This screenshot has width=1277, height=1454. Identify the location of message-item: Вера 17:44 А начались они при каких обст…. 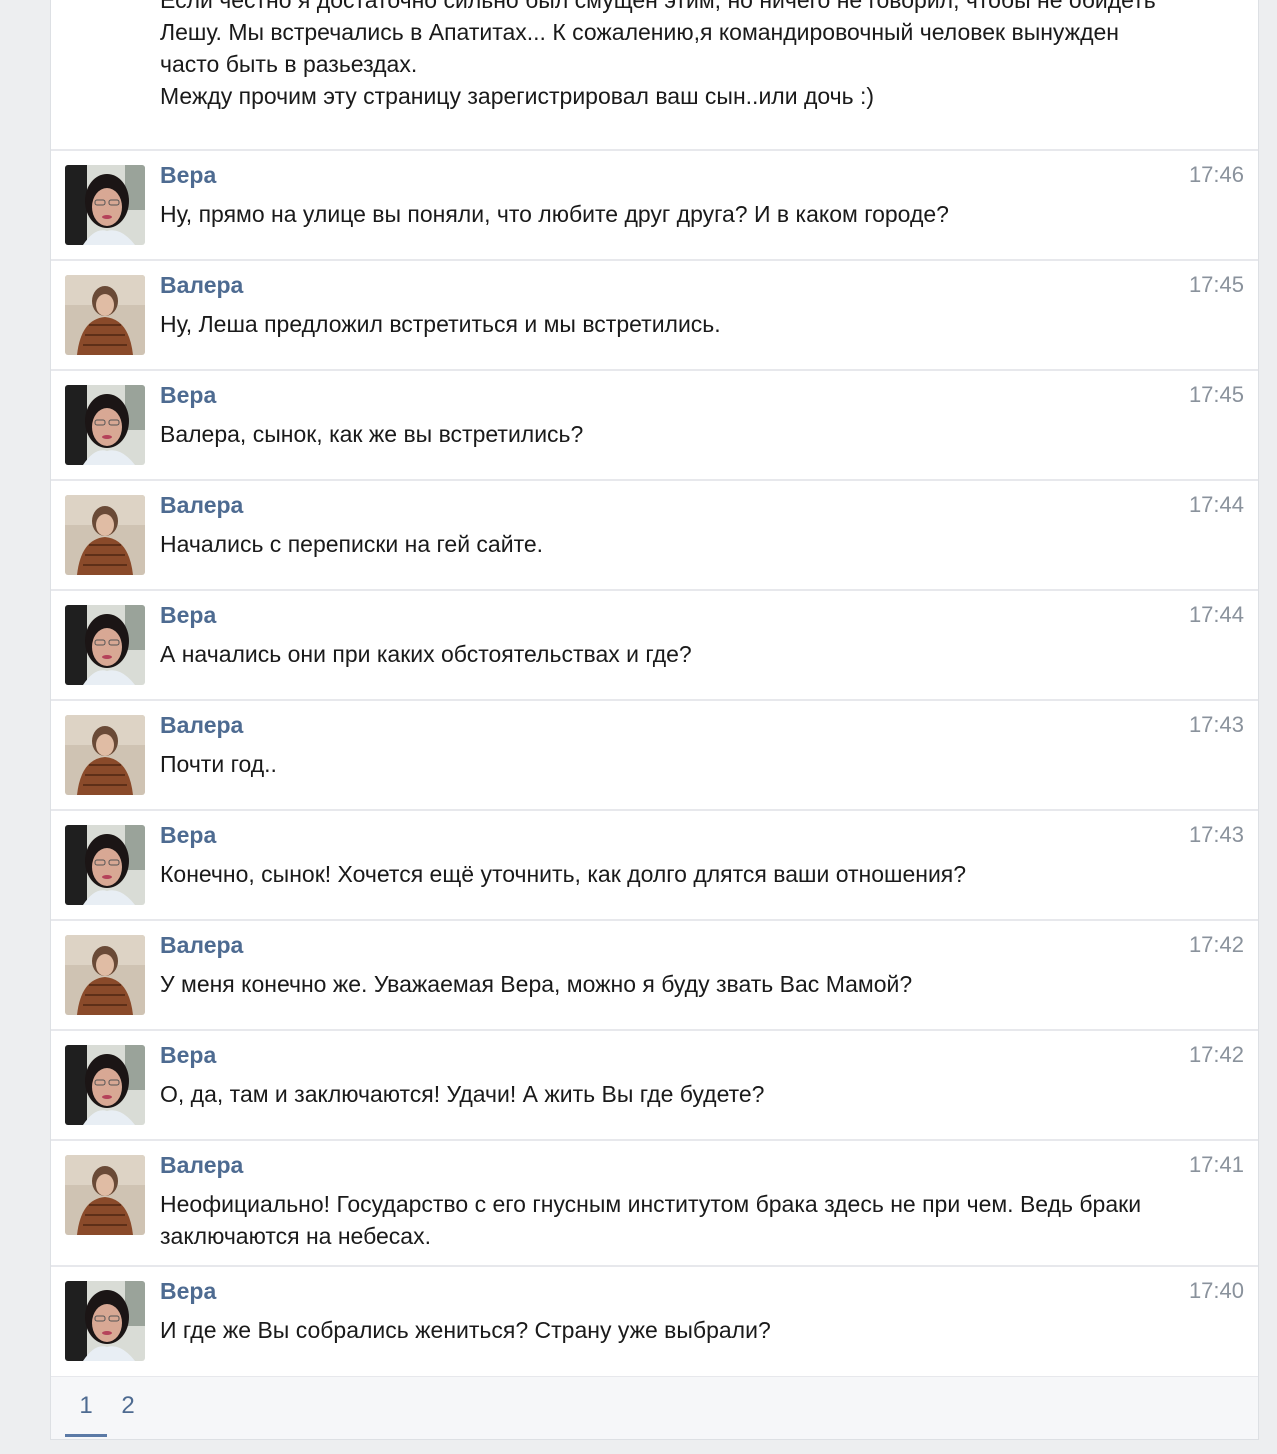
(654, 646).